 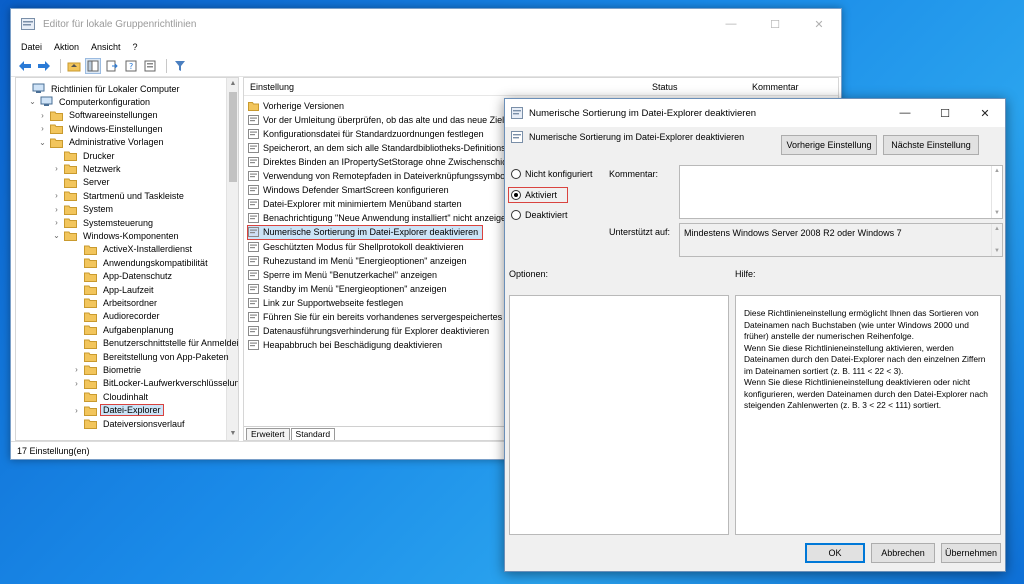 I want to click on options-box, so click(x=619, y=415).